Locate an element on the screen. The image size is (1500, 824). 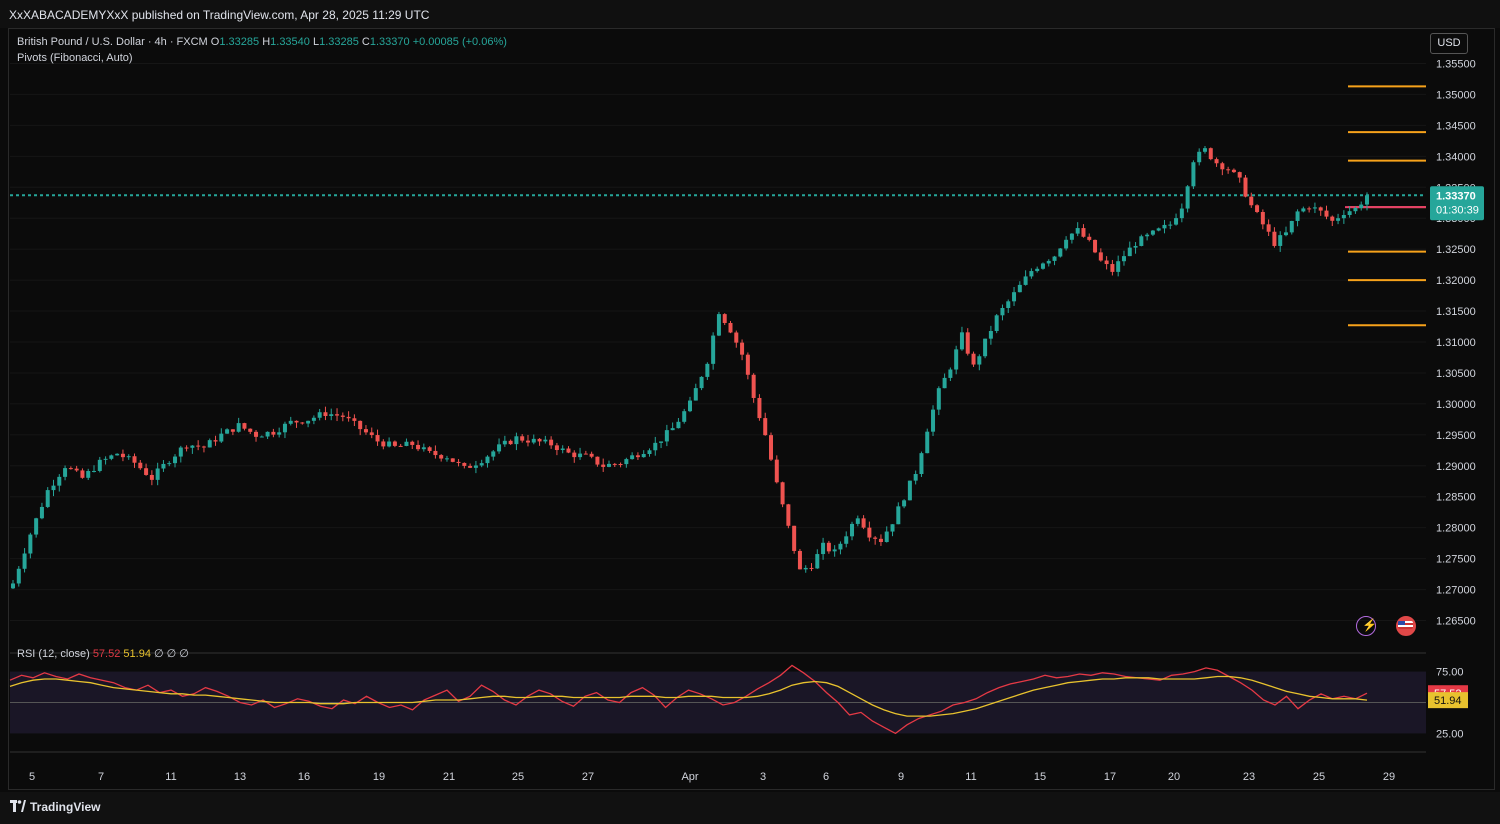
indicator-name: Pivots (Fibonacci, Auto) is located at coordinates (262, 58).